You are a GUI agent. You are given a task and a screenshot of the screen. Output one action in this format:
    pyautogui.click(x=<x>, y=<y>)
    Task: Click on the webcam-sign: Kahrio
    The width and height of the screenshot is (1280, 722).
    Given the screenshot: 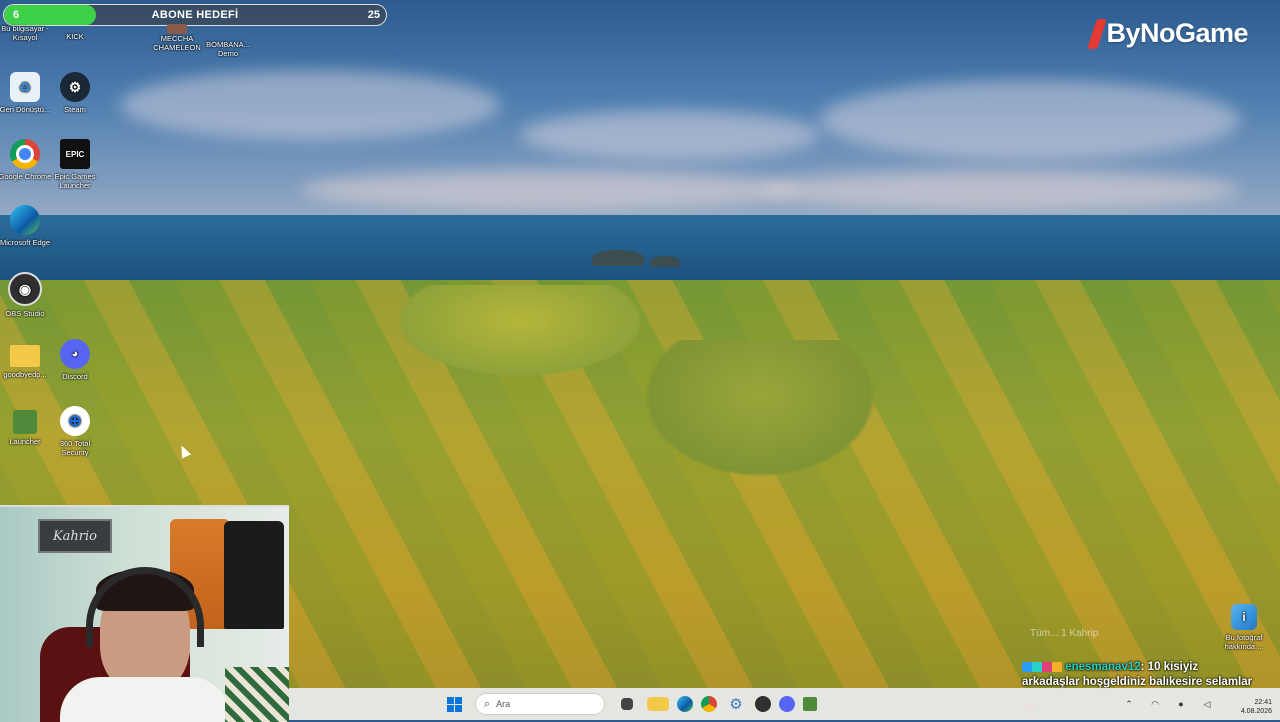 What is the action you would take?
    pyautogui.click(x=75, y=536)
    